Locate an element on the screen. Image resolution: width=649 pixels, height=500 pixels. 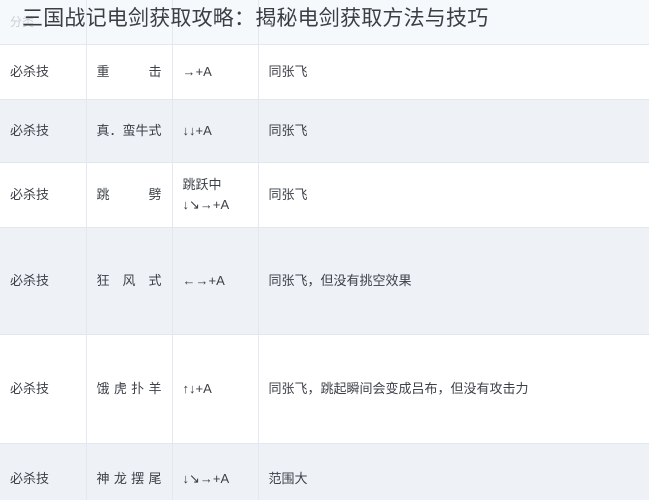
cell-skill-name: 重击 is located at coordinates (129, 72).